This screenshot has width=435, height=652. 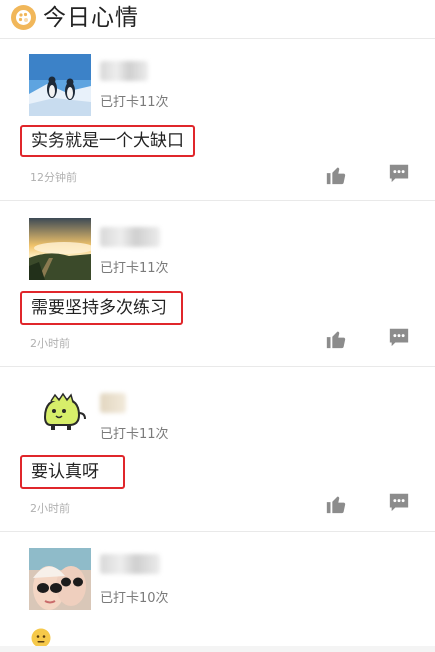 What do you see at coordinates (41, 638) in the screenshot?
I see `neutral-face-emoji-icon` at bounding box center [41, 638].